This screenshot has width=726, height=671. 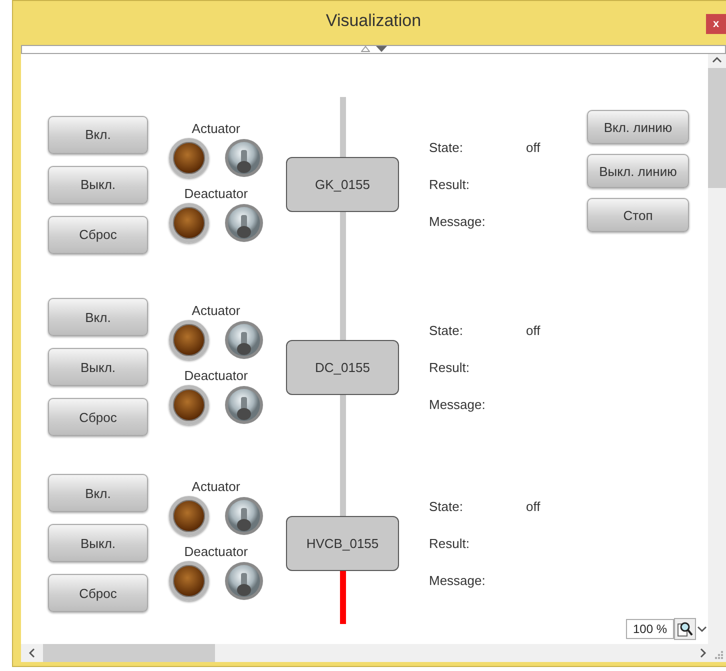 What do you see at coordinates (716, 24) in the screenshot?
I see `close-button: x` at bounding box center [716, 24].